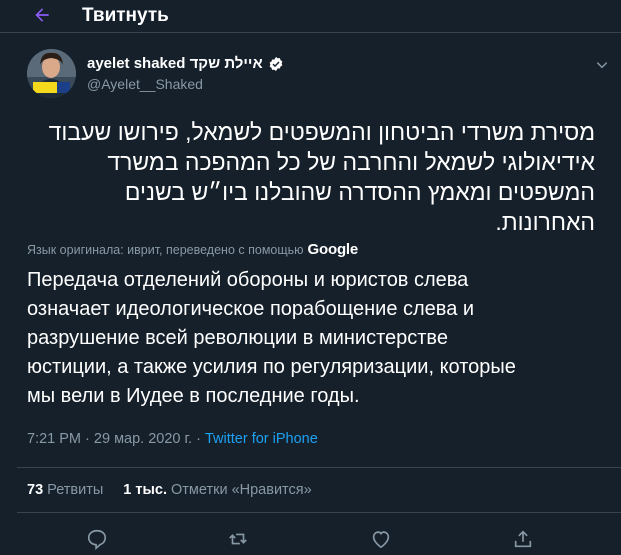 The image size is (621, 555). What do you see at coordinates (35, 490) in the screenshot?
I see `retweets-count: 73` at bounding box center [35, 490].